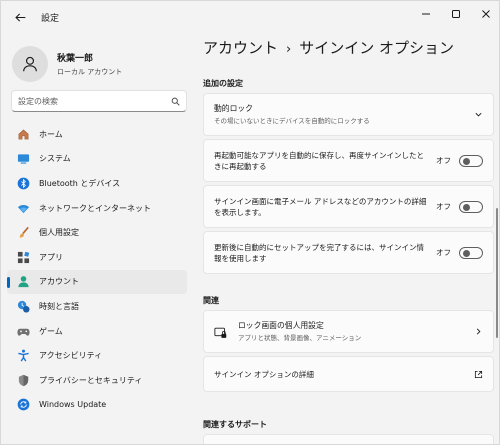  Describe the element at coordinates (348, 331) in the screenshot. I see `lock-screen-card: ロック画面の個人用設定 アプリと状態、背景画像、アニメーション` at that location.